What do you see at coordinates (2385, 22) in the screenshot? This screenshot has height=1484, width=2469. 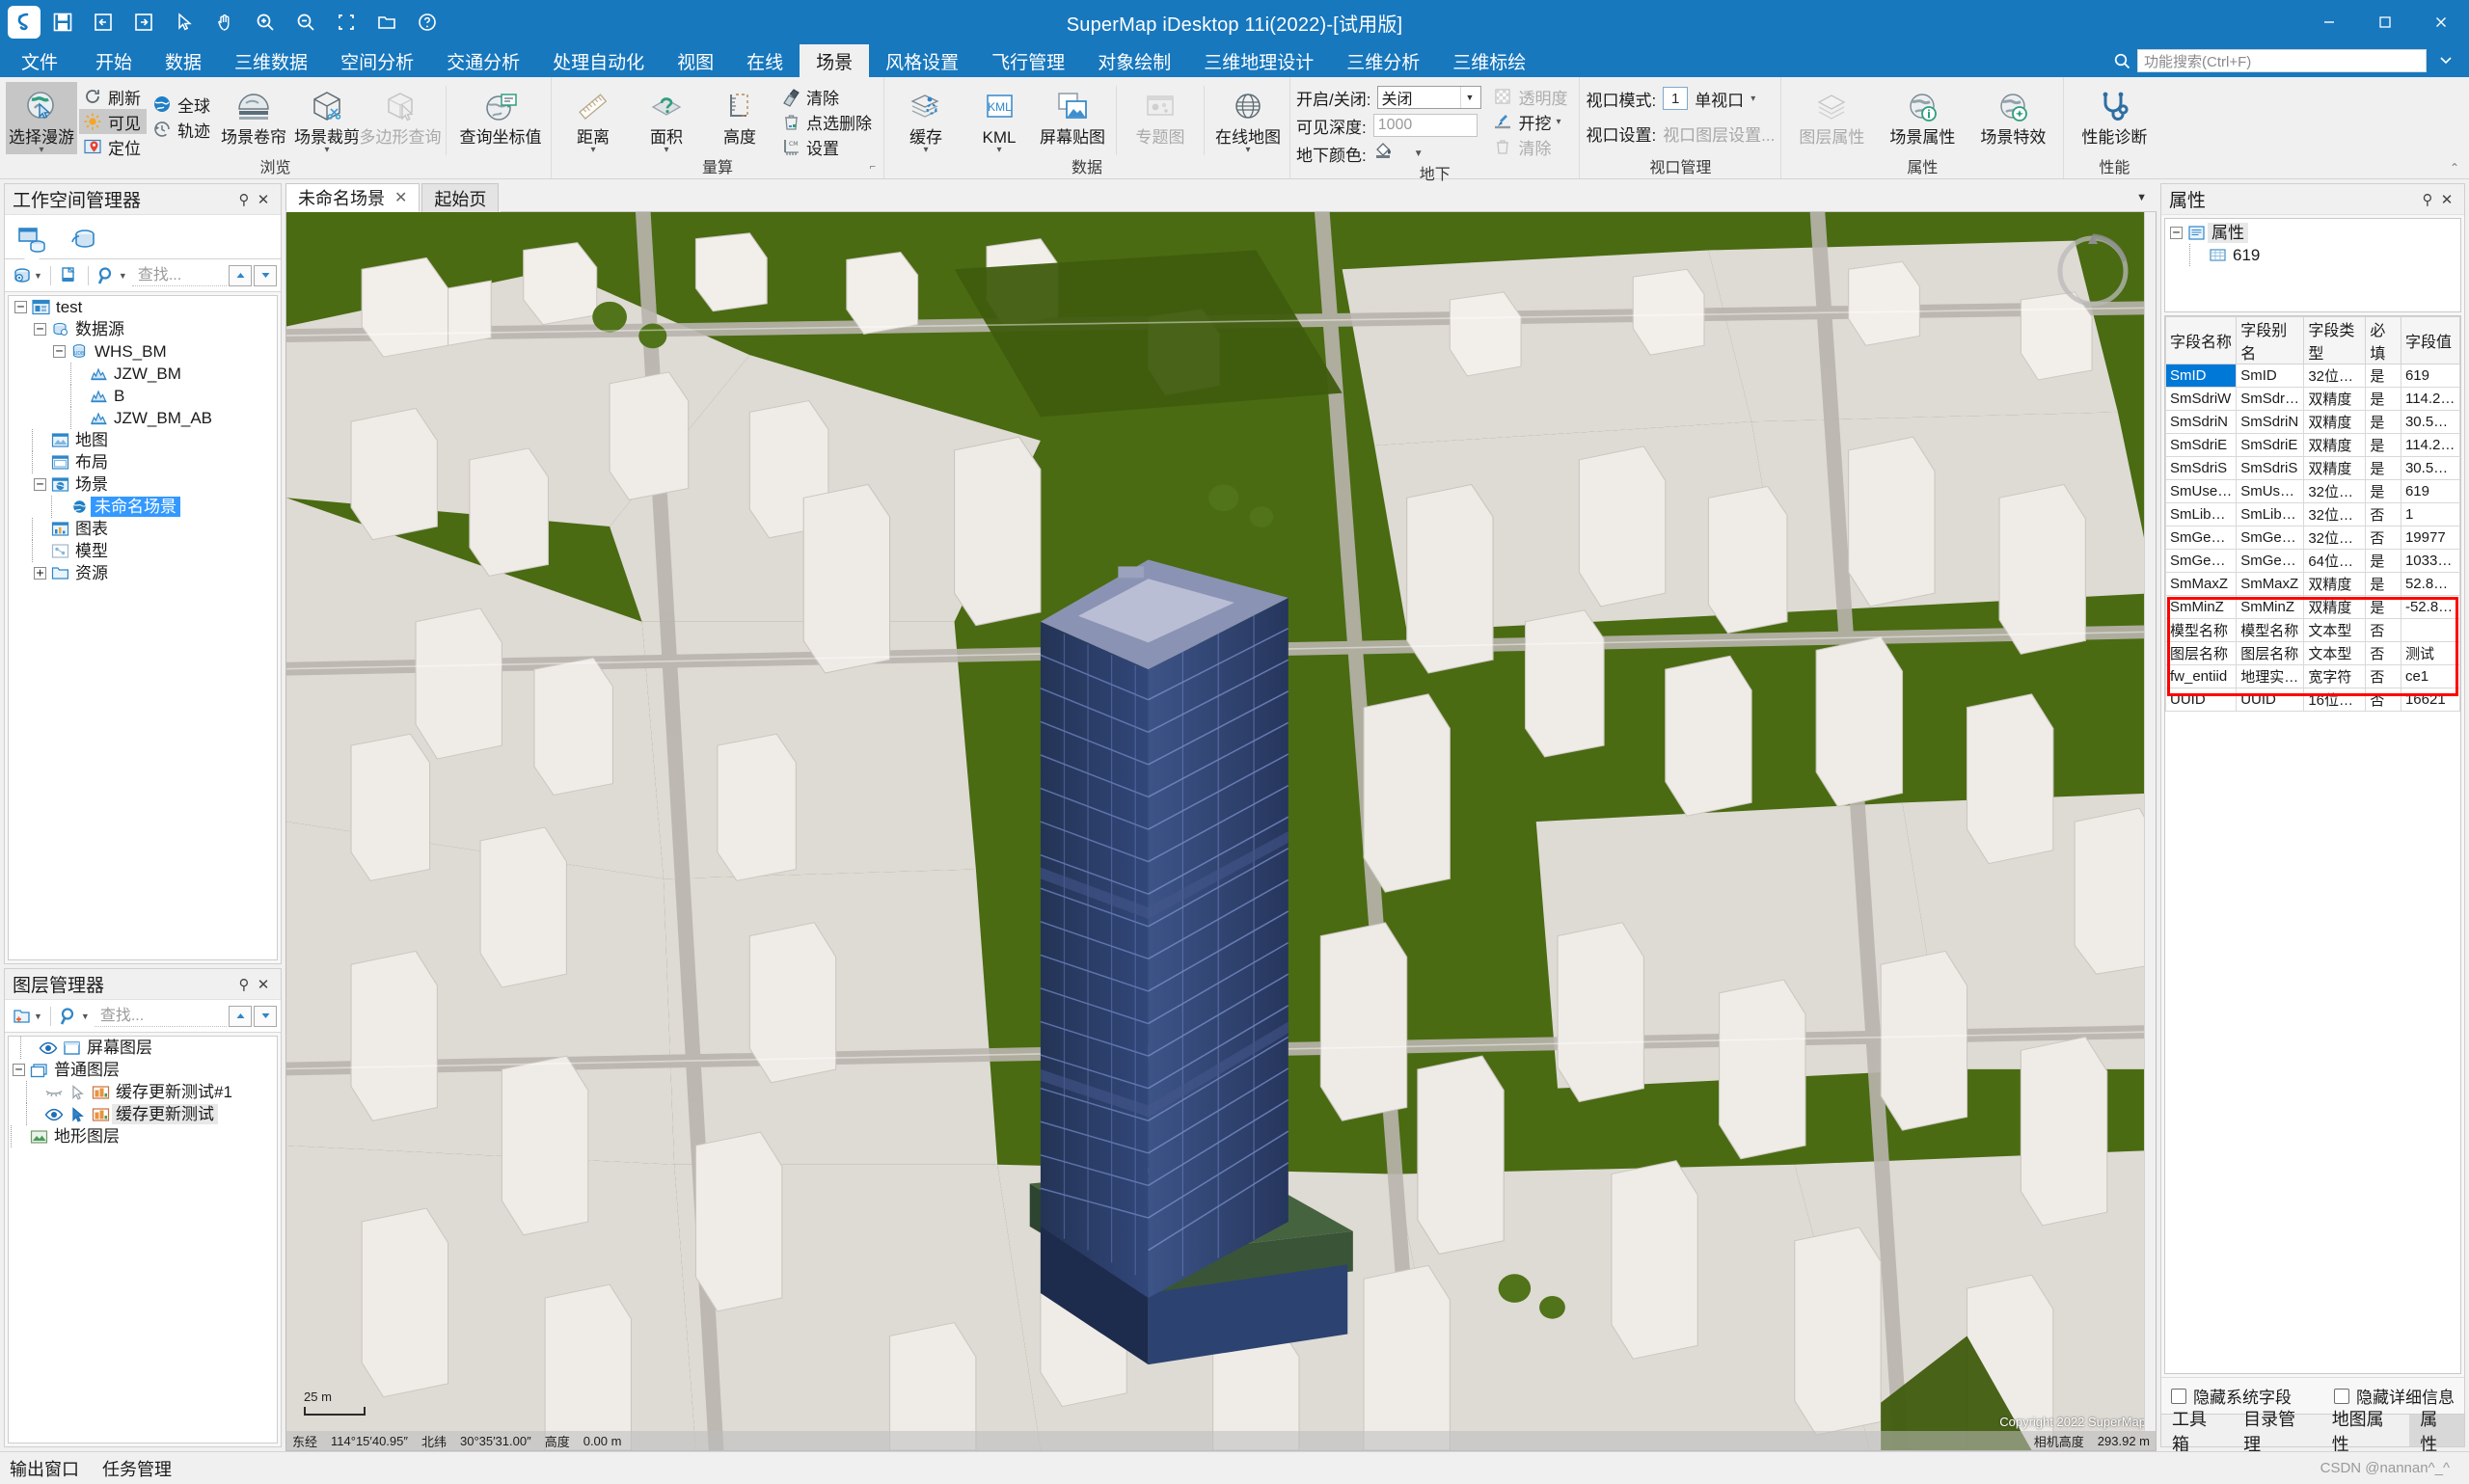 I see `restore-button` at bounding box center [2385, 22].